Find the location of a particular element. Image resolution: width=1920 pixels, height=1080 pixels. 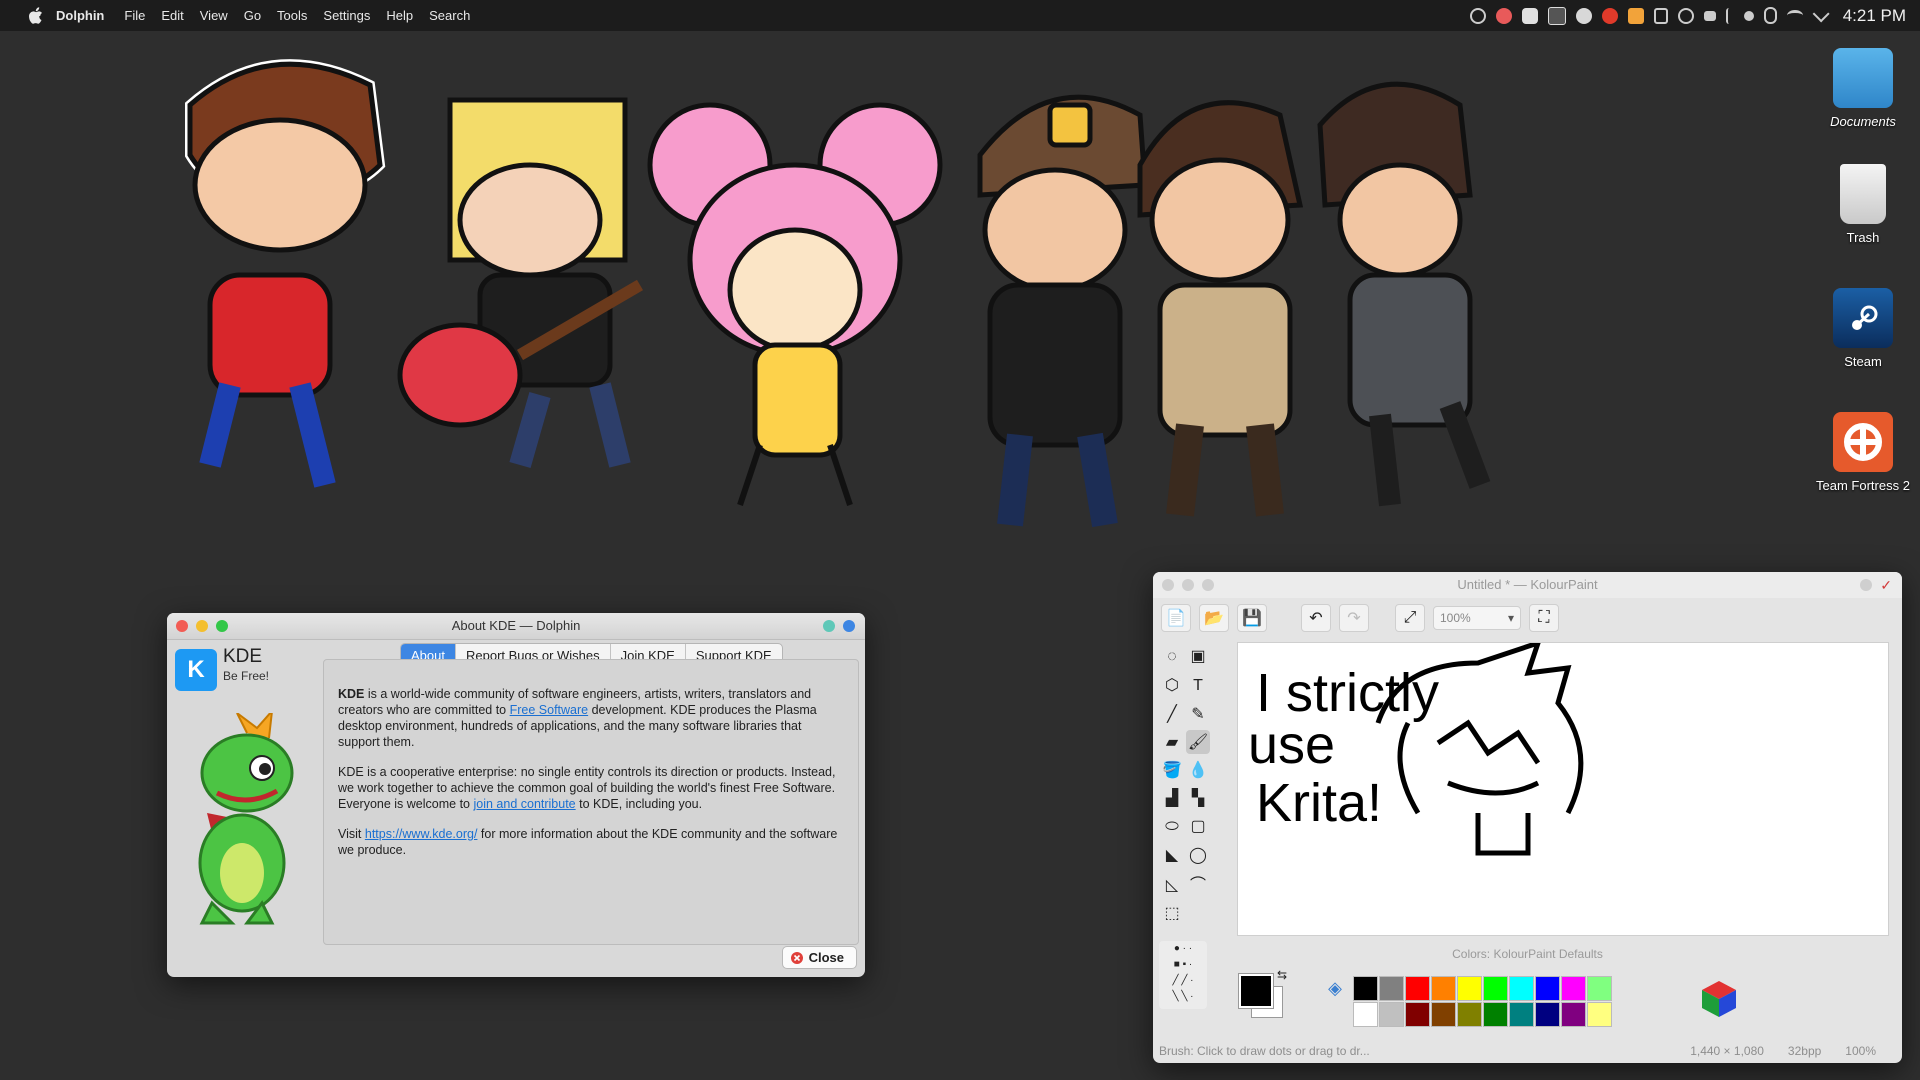

zoom-select: 100% ▾ is located at coordinates (1477, 618).